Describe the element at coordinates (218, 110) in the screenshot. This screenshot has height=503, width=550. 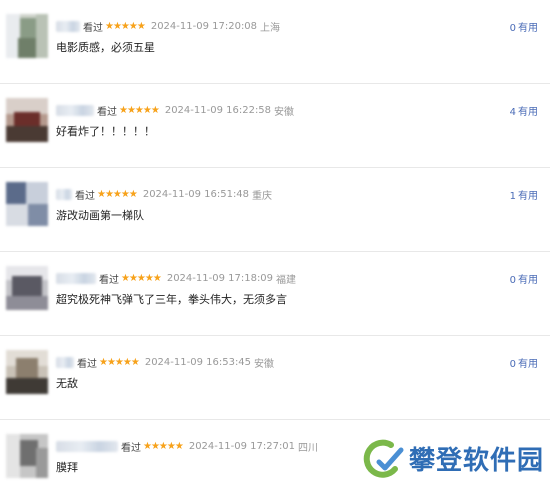
I see `comment-time: 2024-11-09 16:22:58` at that location.